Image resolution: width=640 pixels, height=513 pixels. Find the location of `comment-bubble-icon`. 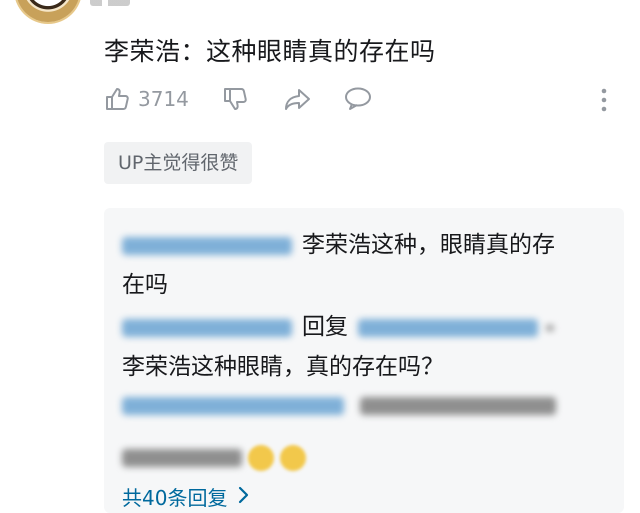

comment-bubble-icon is located at coordinates (358, 99).